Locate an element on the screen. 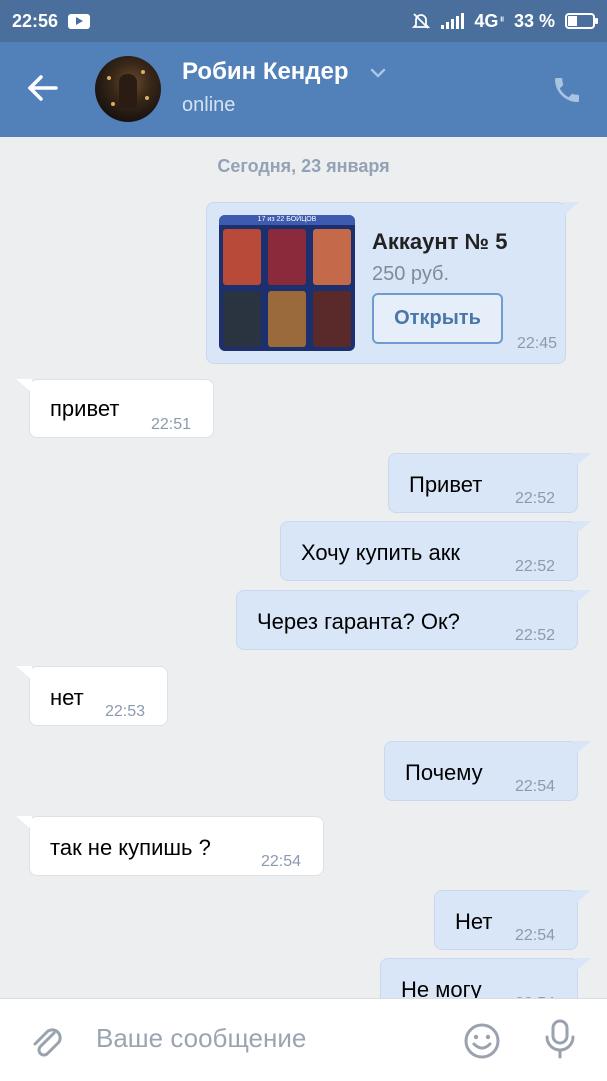  message-text: так не купишь ? is located at coordinates (130, 847).